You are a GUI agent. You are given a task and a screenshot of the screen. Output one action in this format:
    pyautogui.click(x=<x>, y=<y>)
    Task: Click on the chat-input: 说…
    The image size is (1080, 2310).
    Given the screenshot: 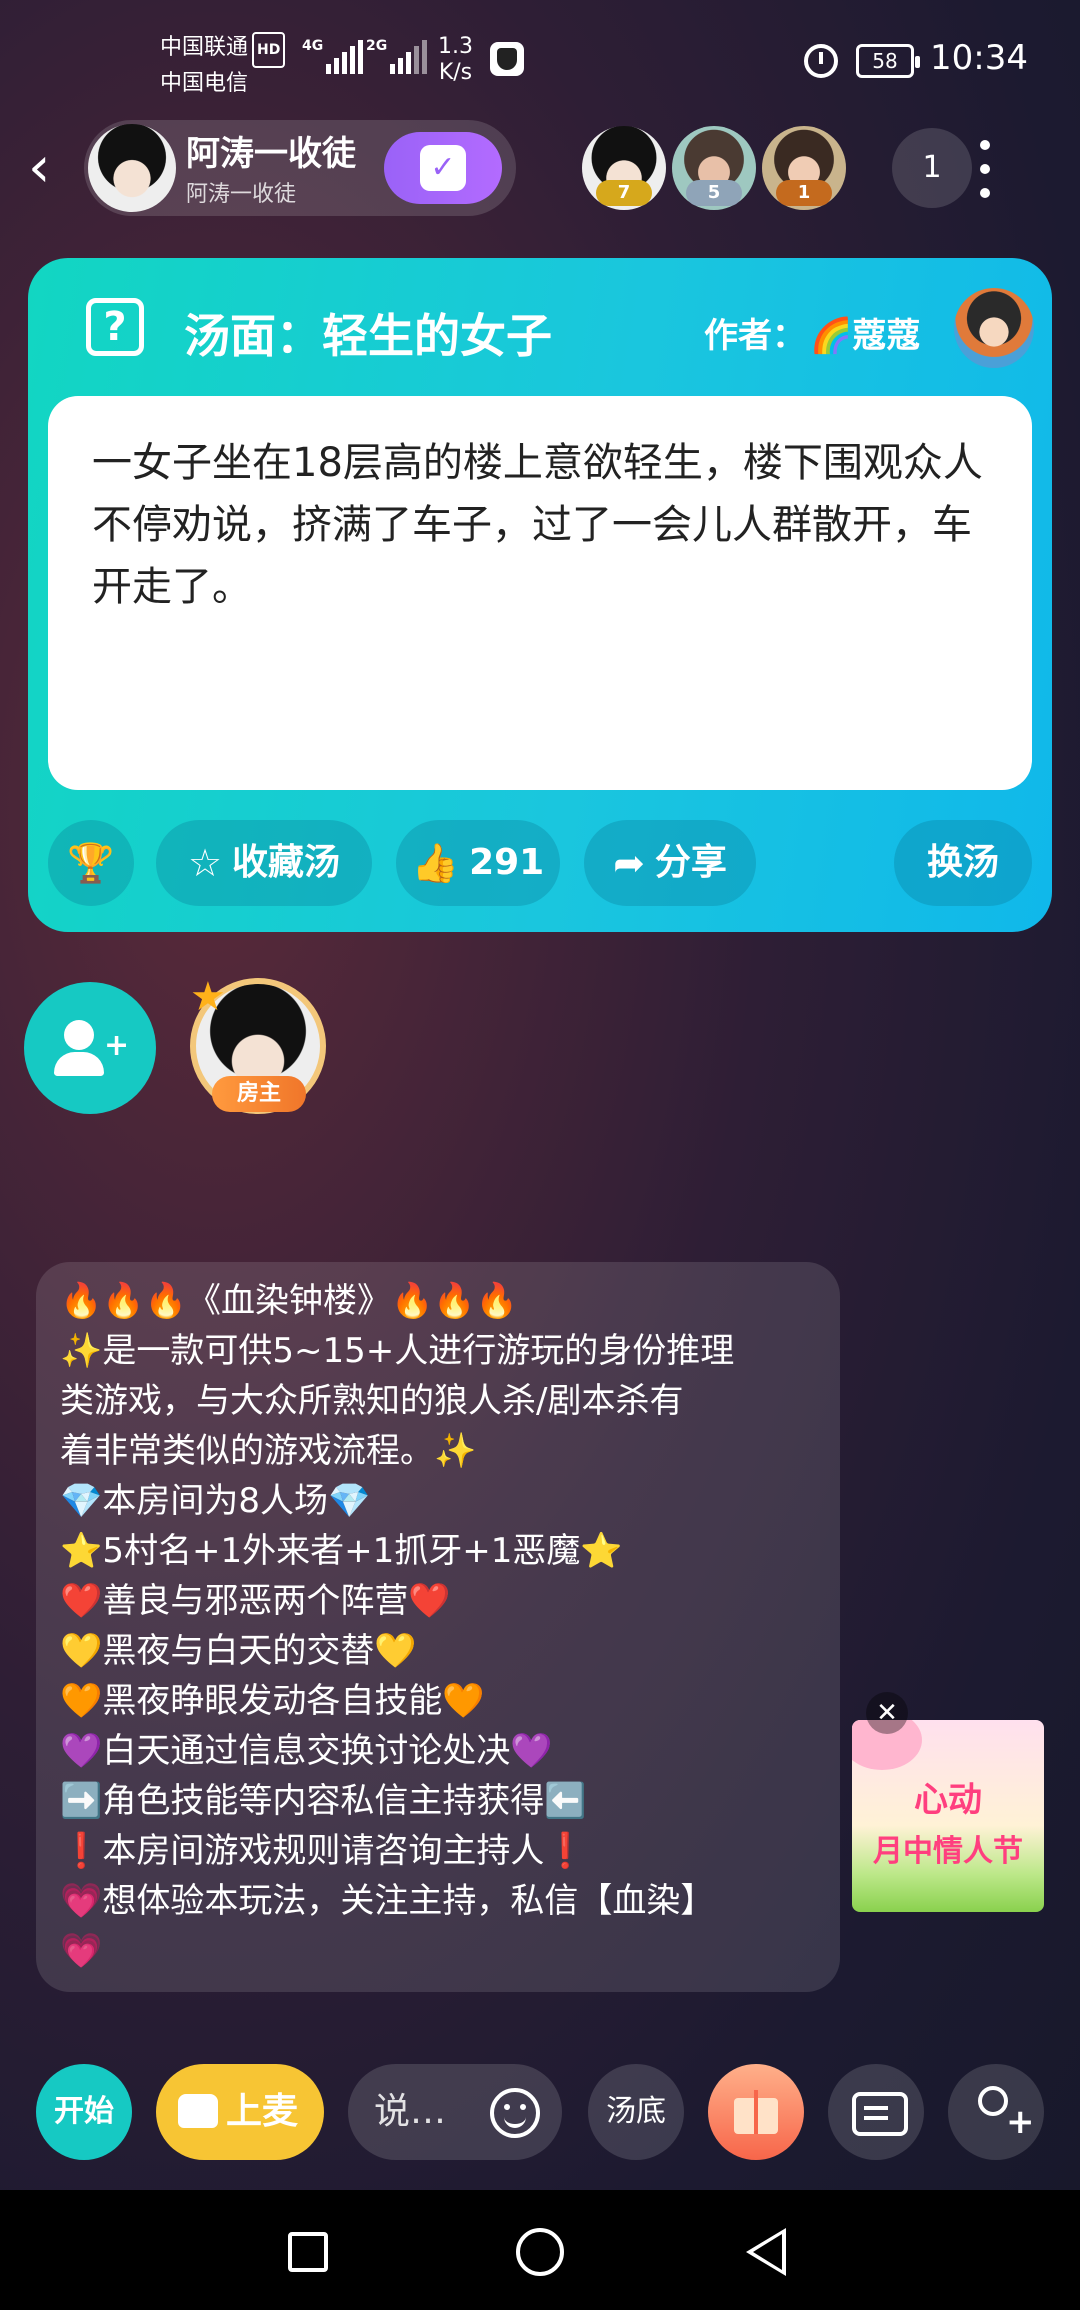 What is the action you would take?
    pyautogui.click(x=455, y=2112)
    